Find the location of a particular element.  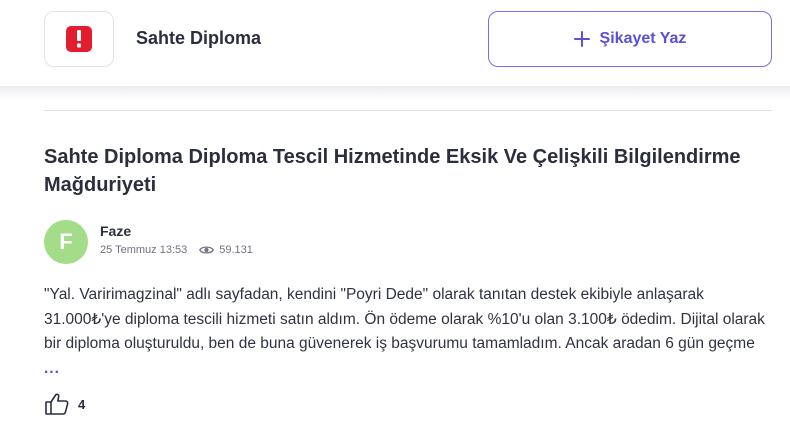

plus-icon is located at coordinates (581, 39).